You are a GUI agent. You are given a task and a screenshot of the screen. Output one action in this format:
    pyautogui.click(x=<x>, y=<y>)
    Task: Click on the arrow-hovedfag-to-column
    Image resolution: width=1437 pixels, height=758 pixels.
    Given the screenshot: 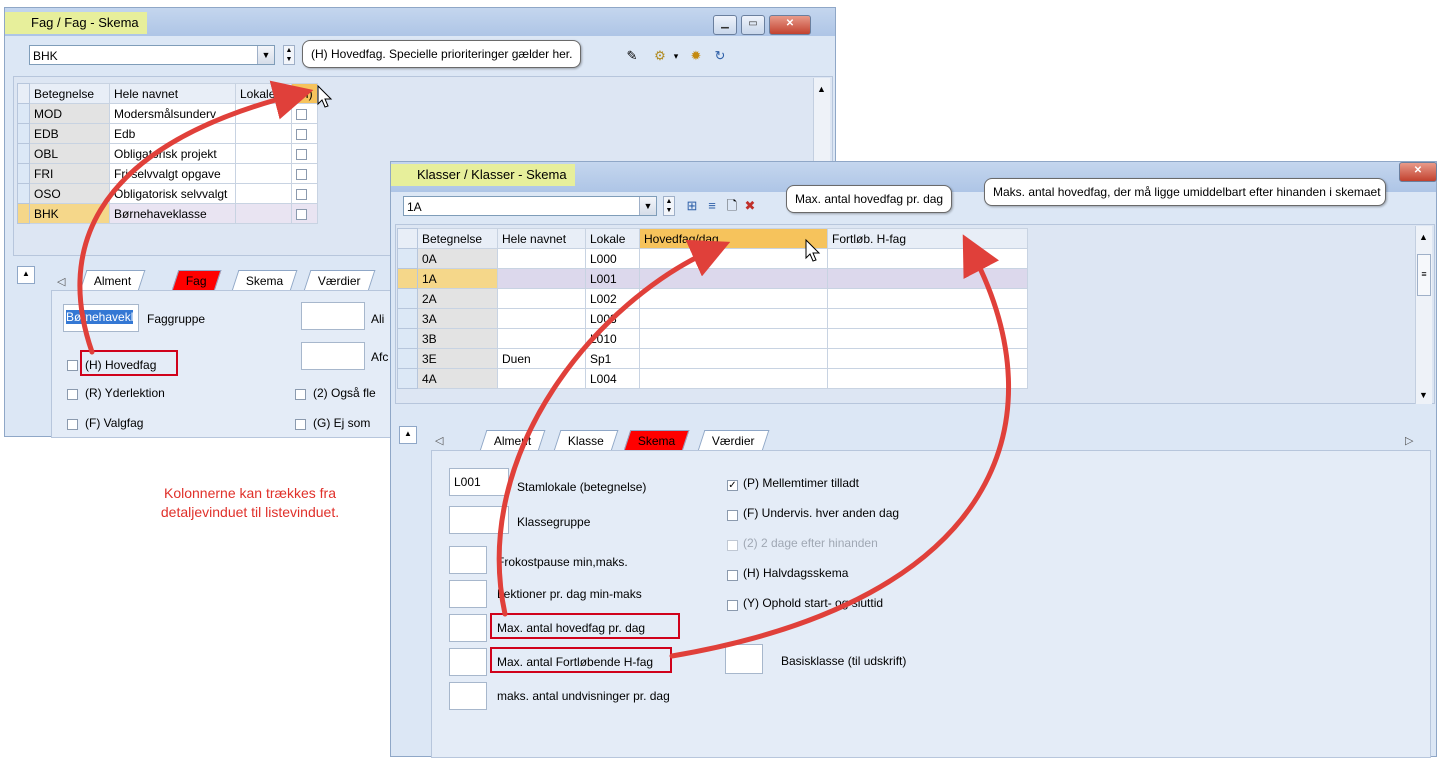 What is the action you would take?
    pyautogui.click(x=195, y=217)
    